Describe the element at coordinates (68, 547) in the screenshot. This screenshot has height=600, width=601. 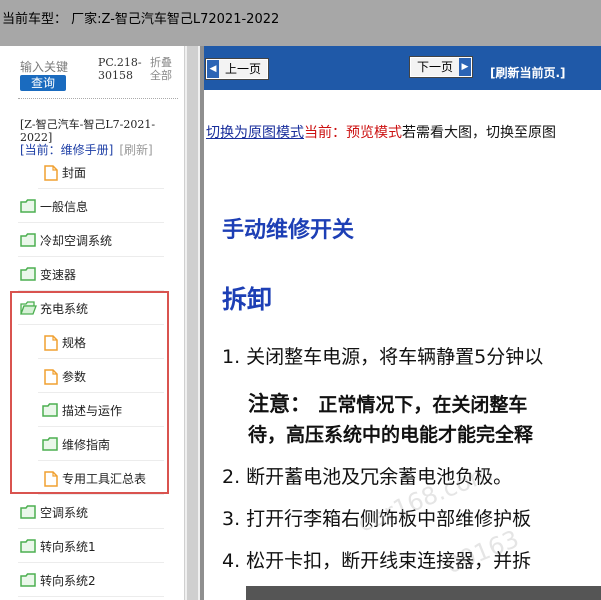
I see `tree-item-label: 转向系统1` at that location.